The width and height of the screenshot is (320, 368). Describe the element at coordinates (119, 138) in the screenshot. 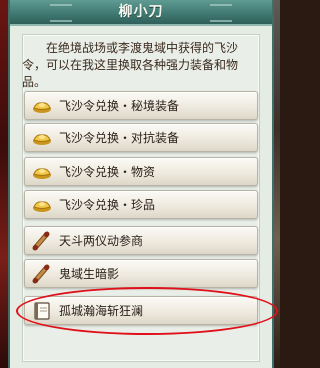

I see `option-label: 飞沙令兑换・对抗装备` at that location.